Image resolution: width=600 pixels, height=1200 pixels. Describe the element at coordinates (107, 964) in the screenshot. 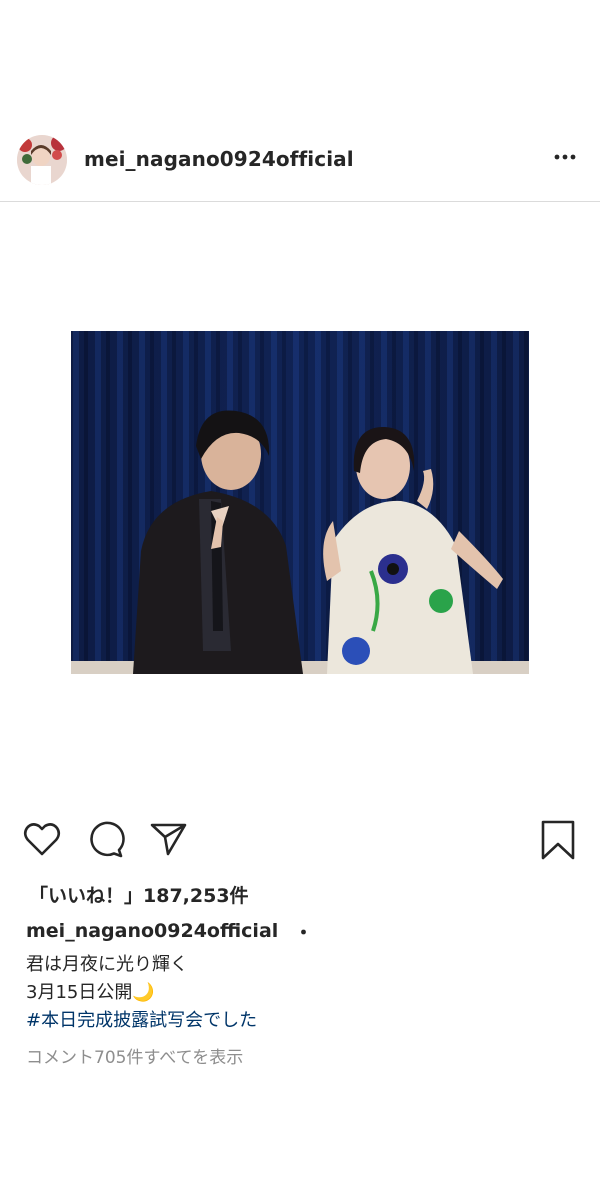

I see `caption-line: 君は月夜に光り輝く` at that location.